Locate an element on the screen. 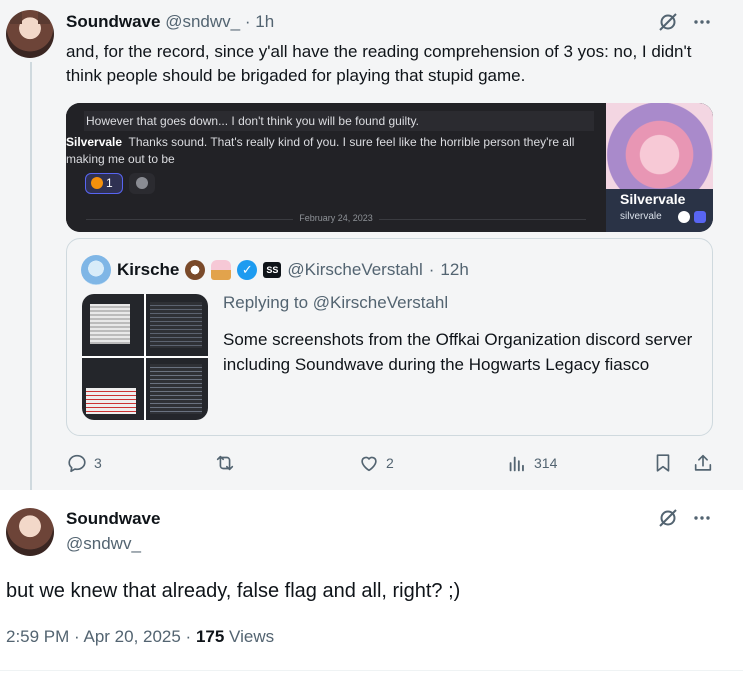 The image size is (743, 674). reply-button: 3 is located at coordinates (84, 463).